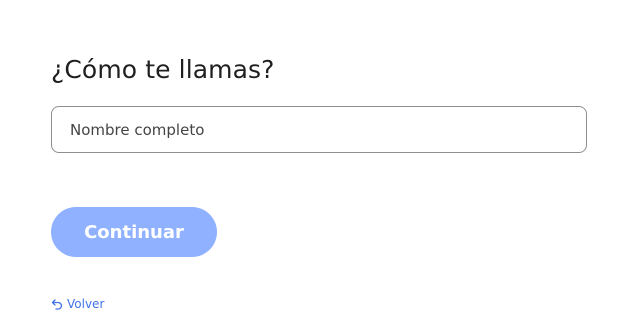  Describe the element at coordinates (57, 304) in the screenshot. I see `undo-arrow-icon` at that location.